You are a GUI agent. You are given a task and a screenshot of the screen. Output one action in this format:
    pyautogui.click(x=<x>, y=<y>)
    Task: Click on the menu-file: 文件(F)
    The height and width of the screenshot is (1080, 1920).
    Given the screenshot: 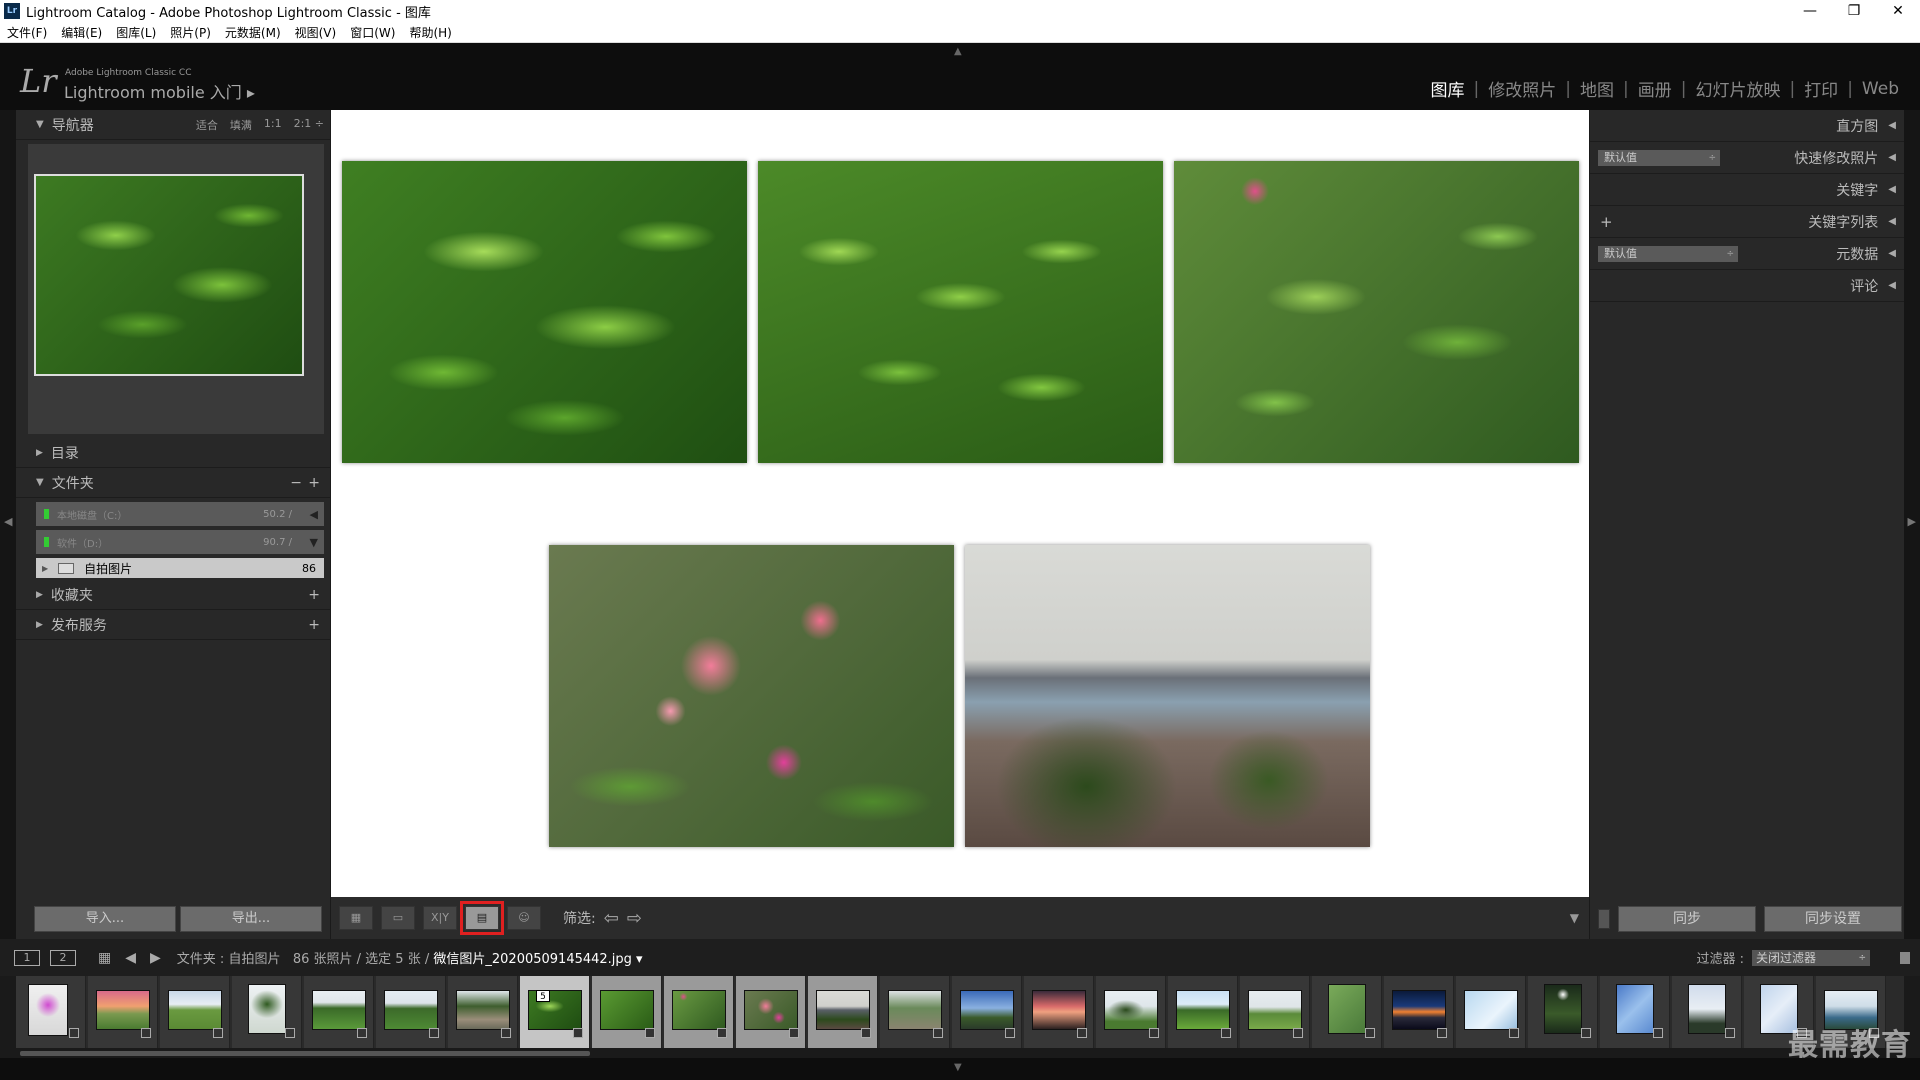 What is the action you would take?
    pyautogui.click(x=27, y=32)
    